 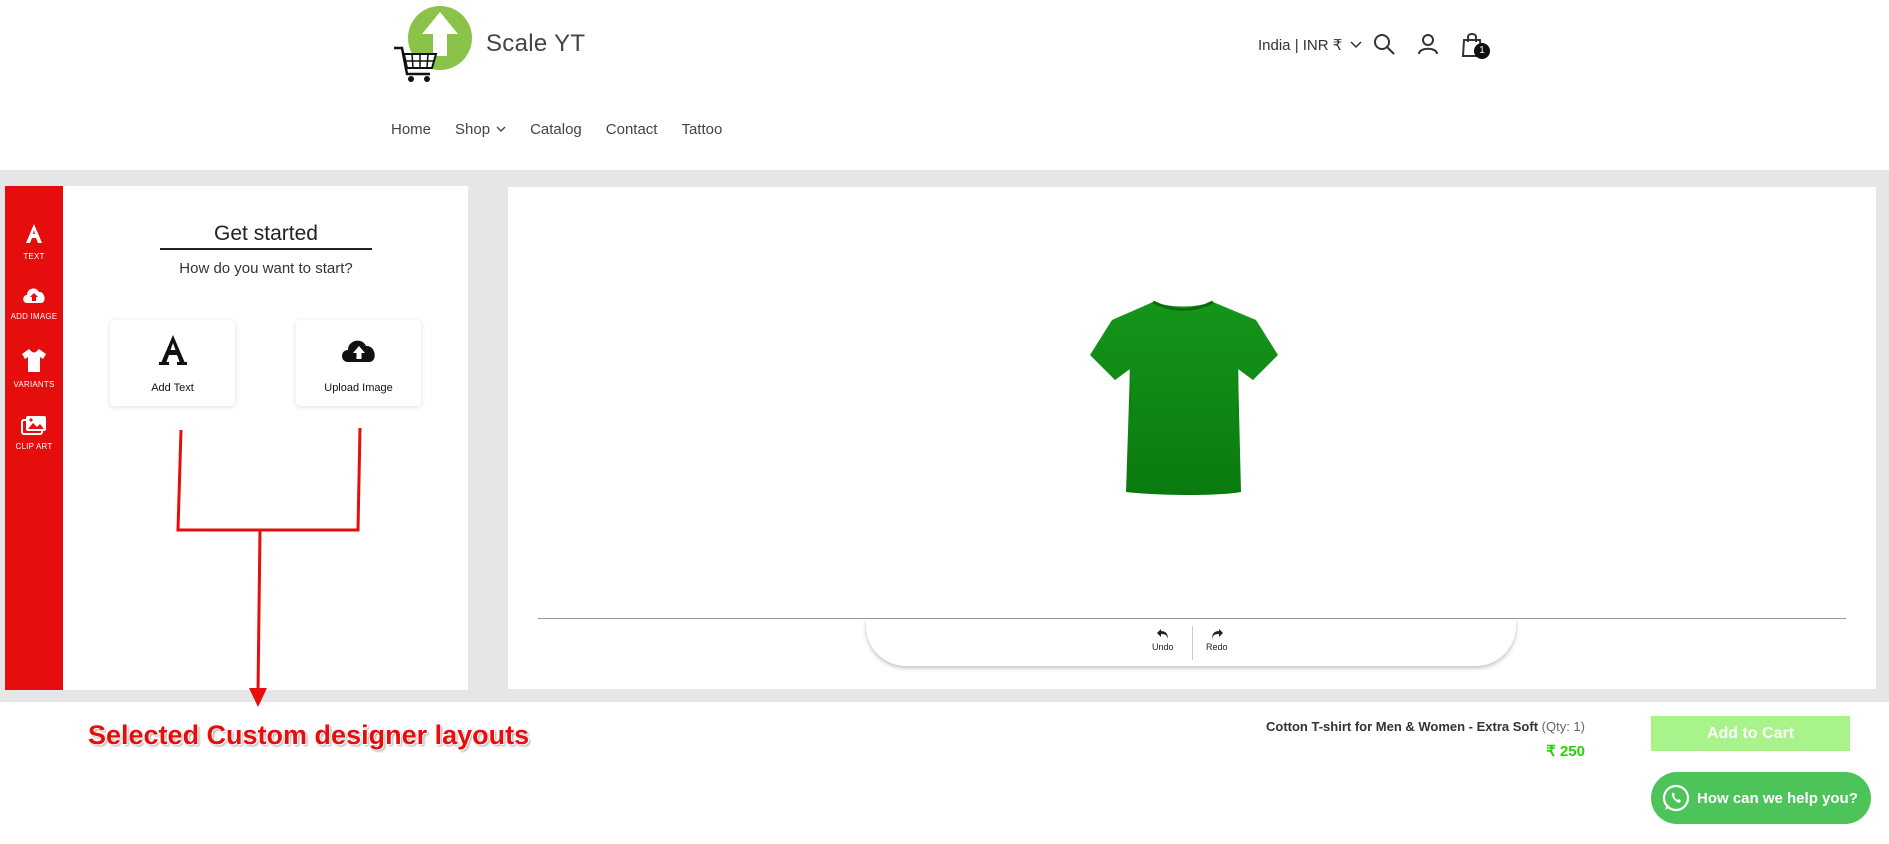 What do you see at coordinates (358, 363) in the screenshot?
I see `upload-image-option: Upload Image` at bounding box center [358, 363].